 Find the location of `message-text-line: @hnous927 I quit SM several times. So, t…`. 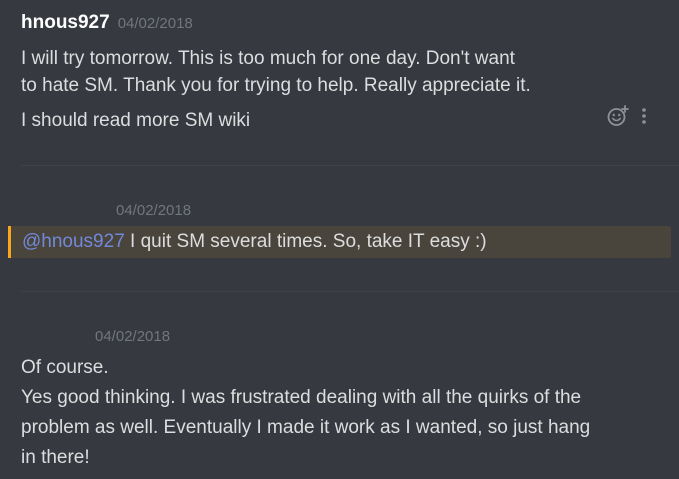

message-text-line: @hnous927 I quit SM several times. So, t… is located at coordinates (254, 242).